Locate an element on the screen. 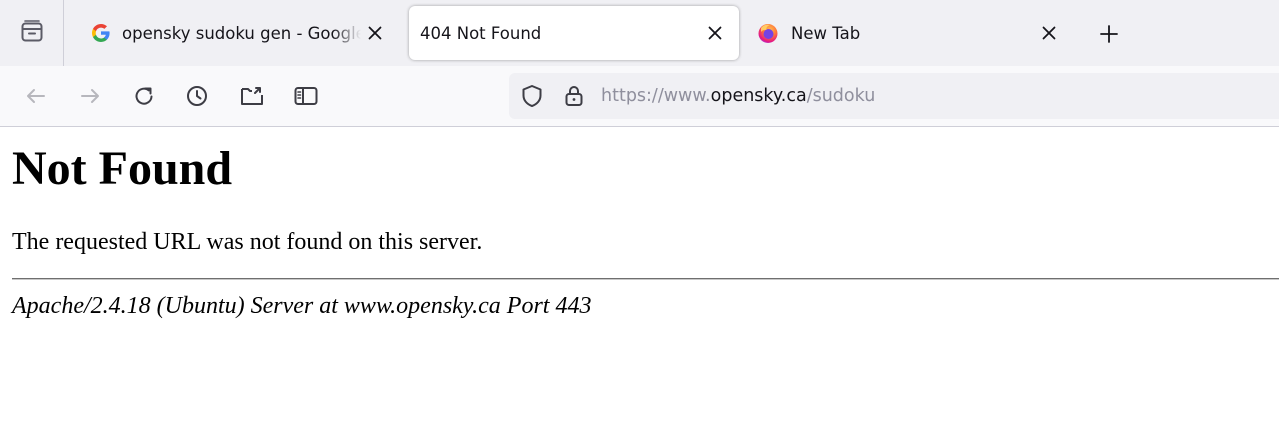 This screenshot has height=427, width=1279. tab-new-tab: New Tab is located at coordinates (907, 33).